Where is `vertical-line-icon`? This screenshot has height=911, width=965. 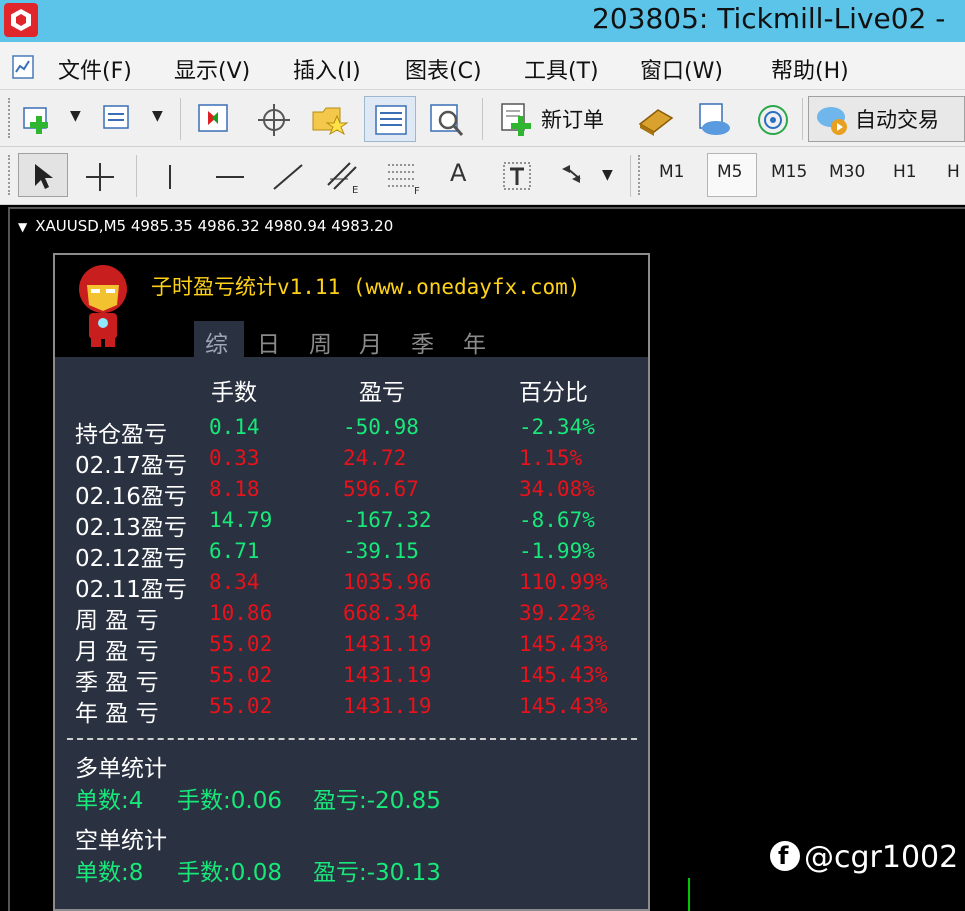 vertical-line-icon is located at coordinates (170, 177).